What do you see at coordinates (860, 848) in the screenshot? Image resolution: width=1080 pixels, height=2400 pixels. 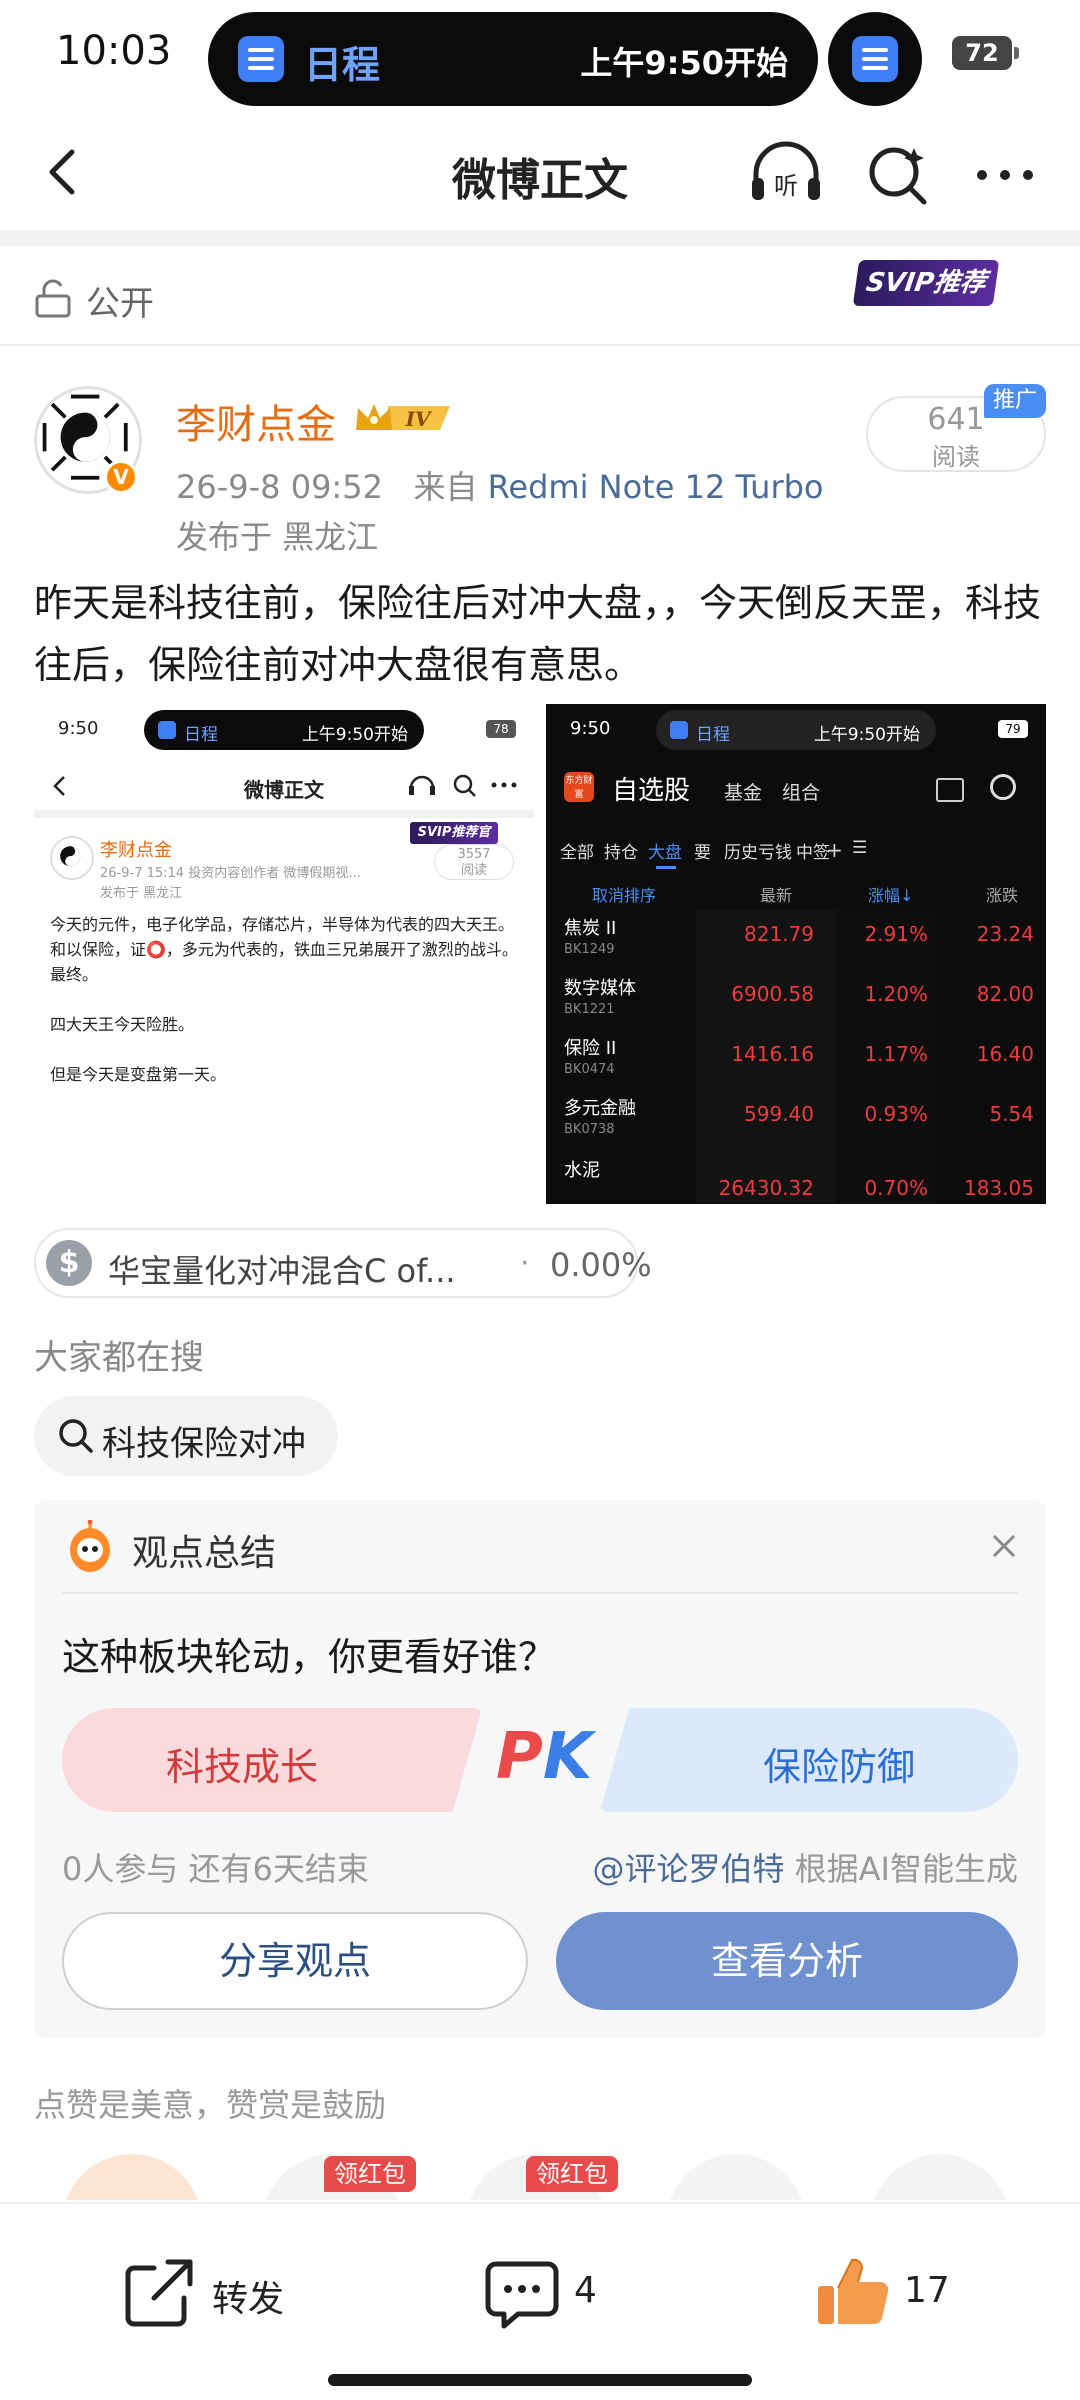 I see `menu-icon: ☰` at bounding box center [860, 848].